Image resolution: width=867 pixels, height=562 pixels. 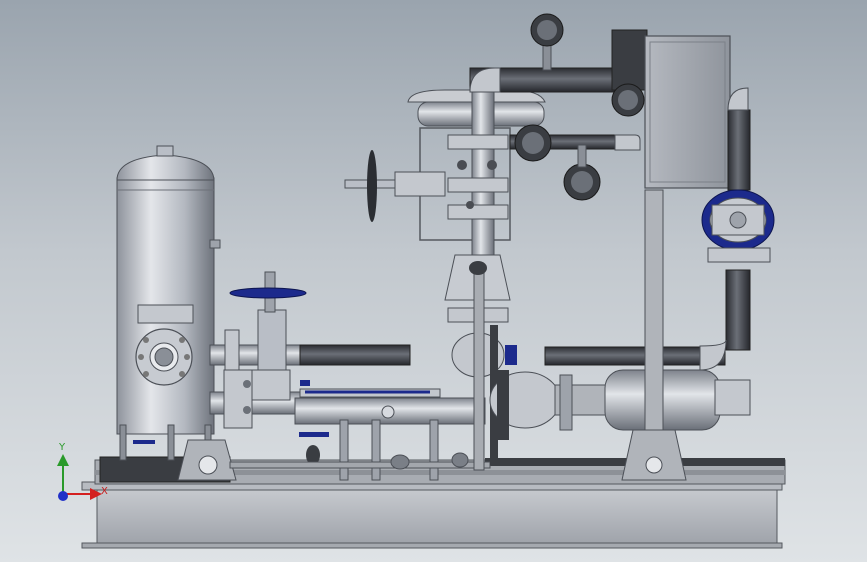 I want to click on pressure-gauge, so click(x=547, y=30).